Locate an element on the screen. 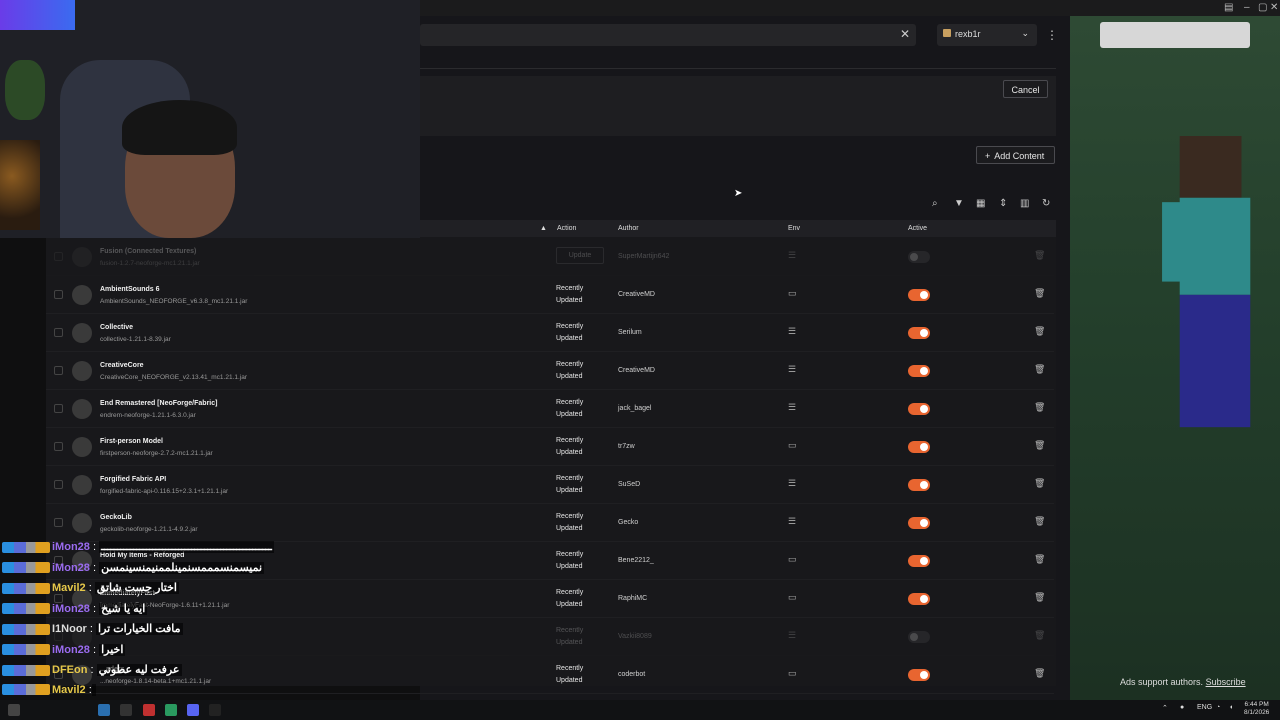 The image size is (1280, 720). mod-name: GeckoLib is located at coordinates (116, 517).